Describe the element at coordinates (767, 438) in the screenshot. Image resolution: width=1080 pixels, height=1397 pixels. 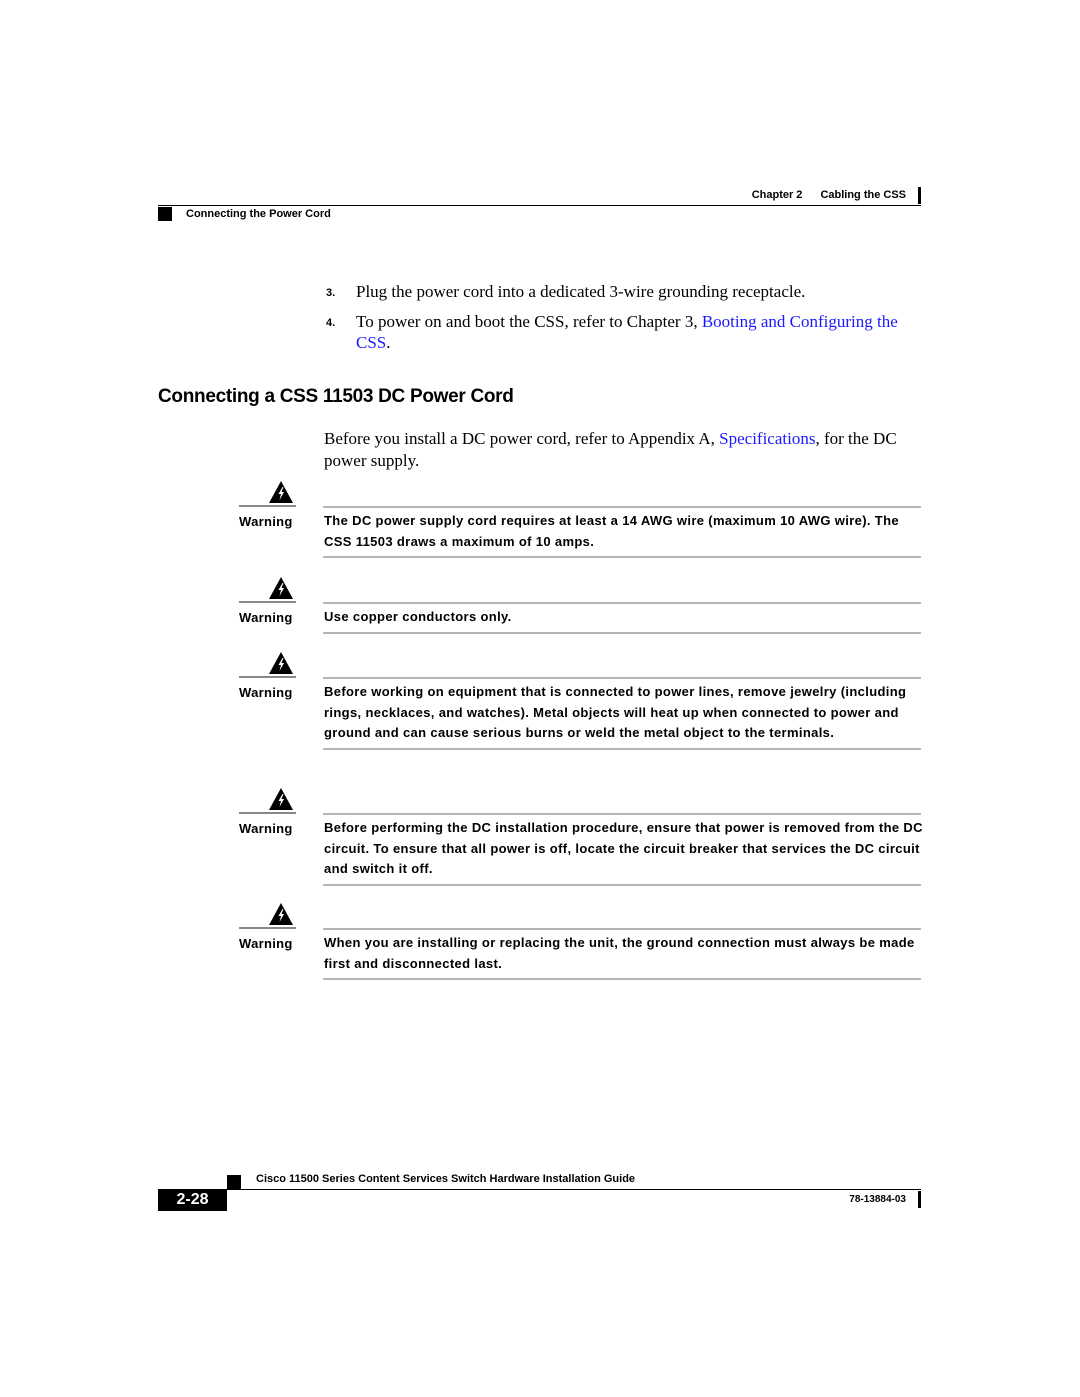
I see `specifications-link: Specifications` at that location.